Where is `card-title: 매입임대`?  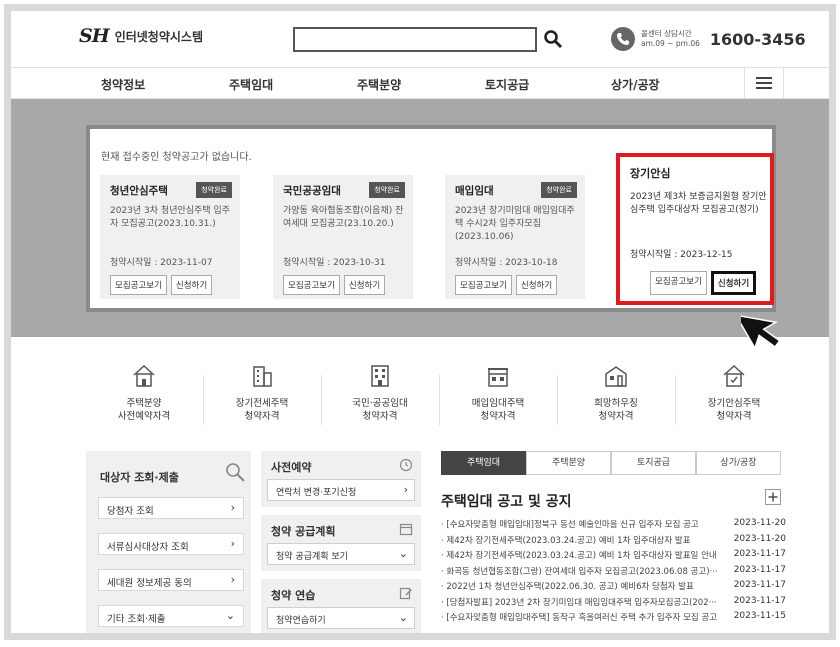 card-title: 매입임대 is located at coordinates (474, 191).